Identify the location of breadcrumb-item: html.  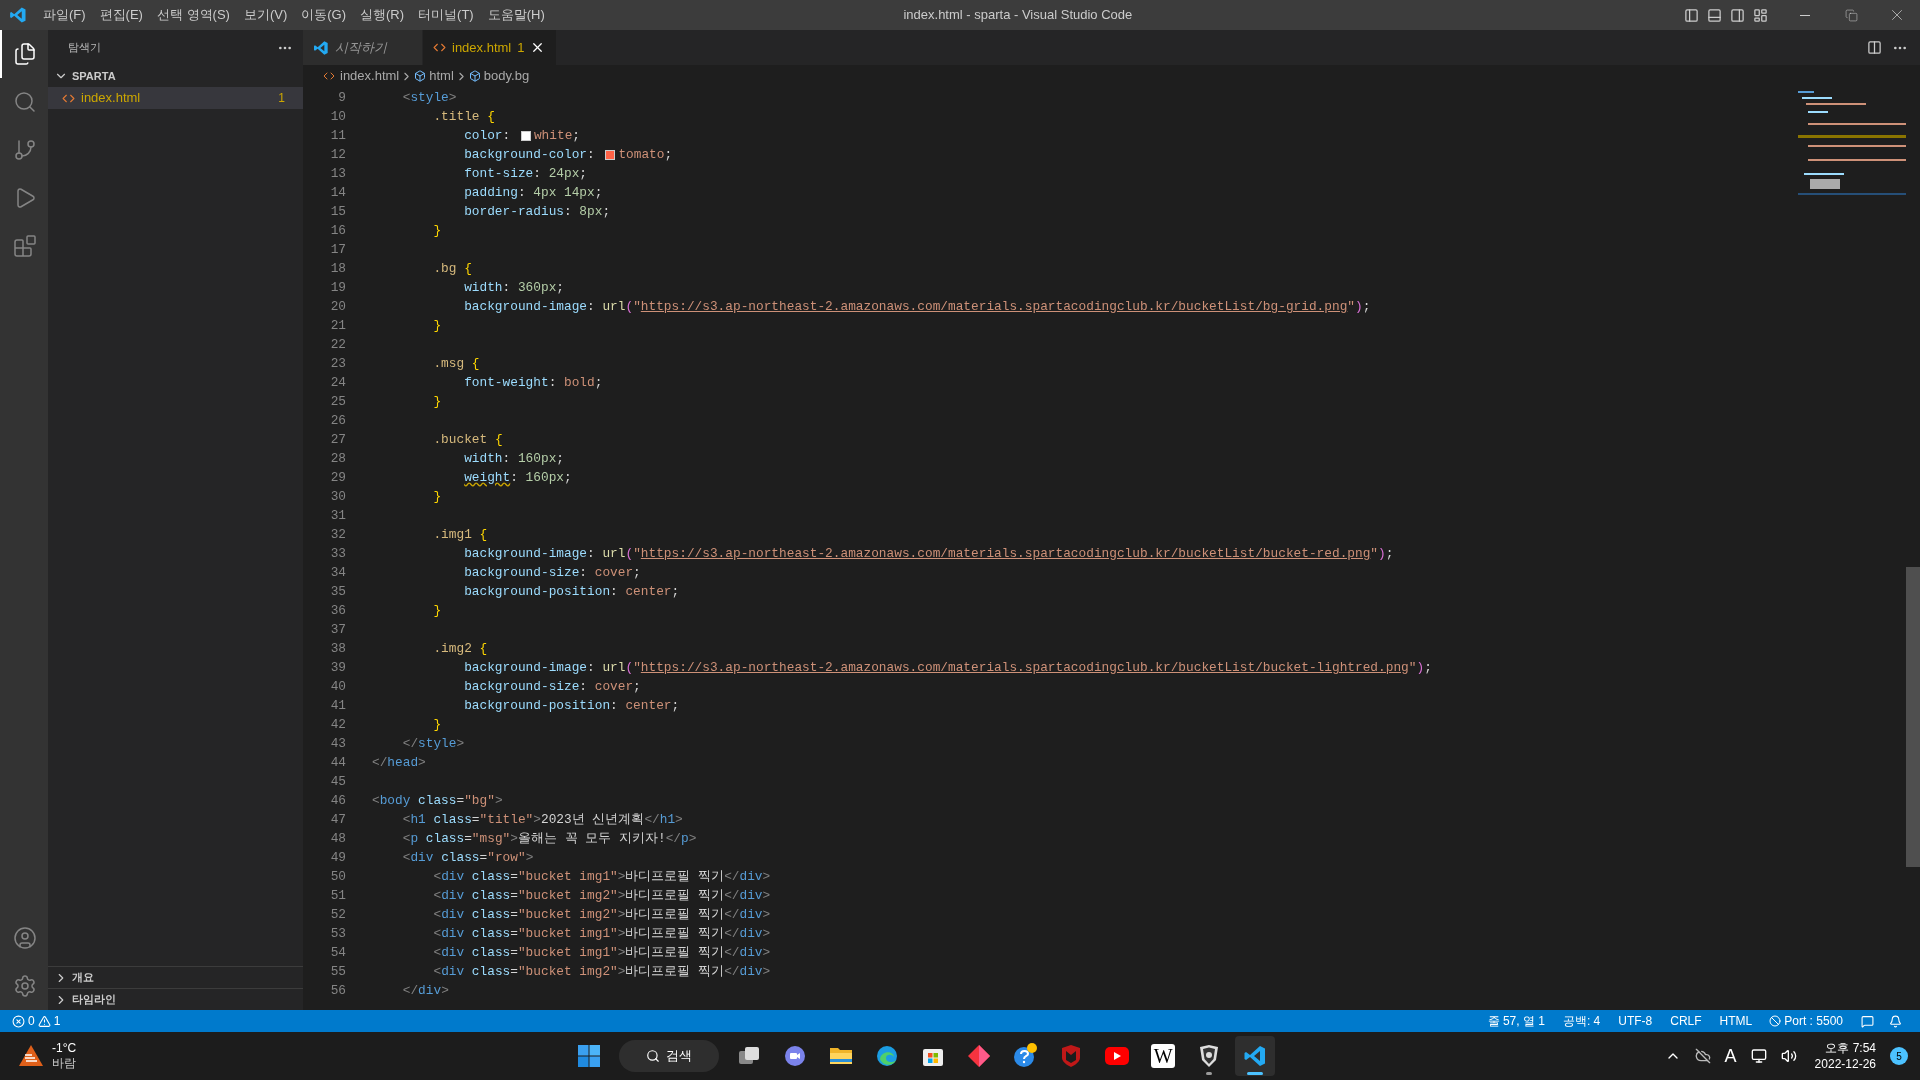
(441, 76).